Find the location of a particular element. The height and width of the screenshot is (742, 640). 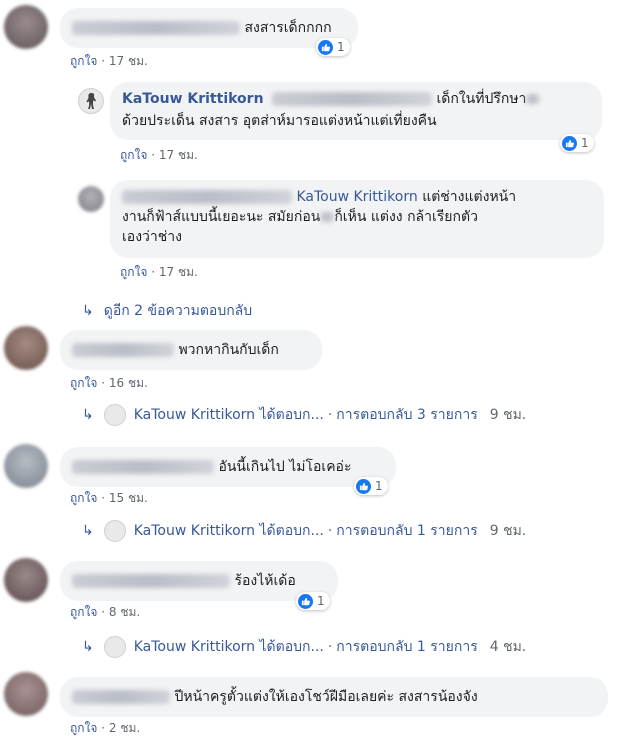

comment-text: พวกหากินกับเด็ก is located at coordinates (228, 350).